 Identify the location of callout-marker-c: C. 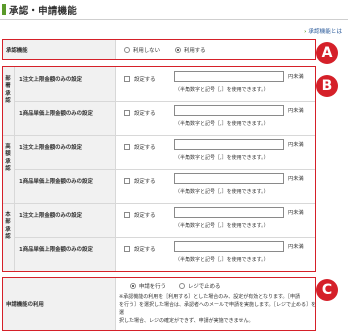
(327, 290).